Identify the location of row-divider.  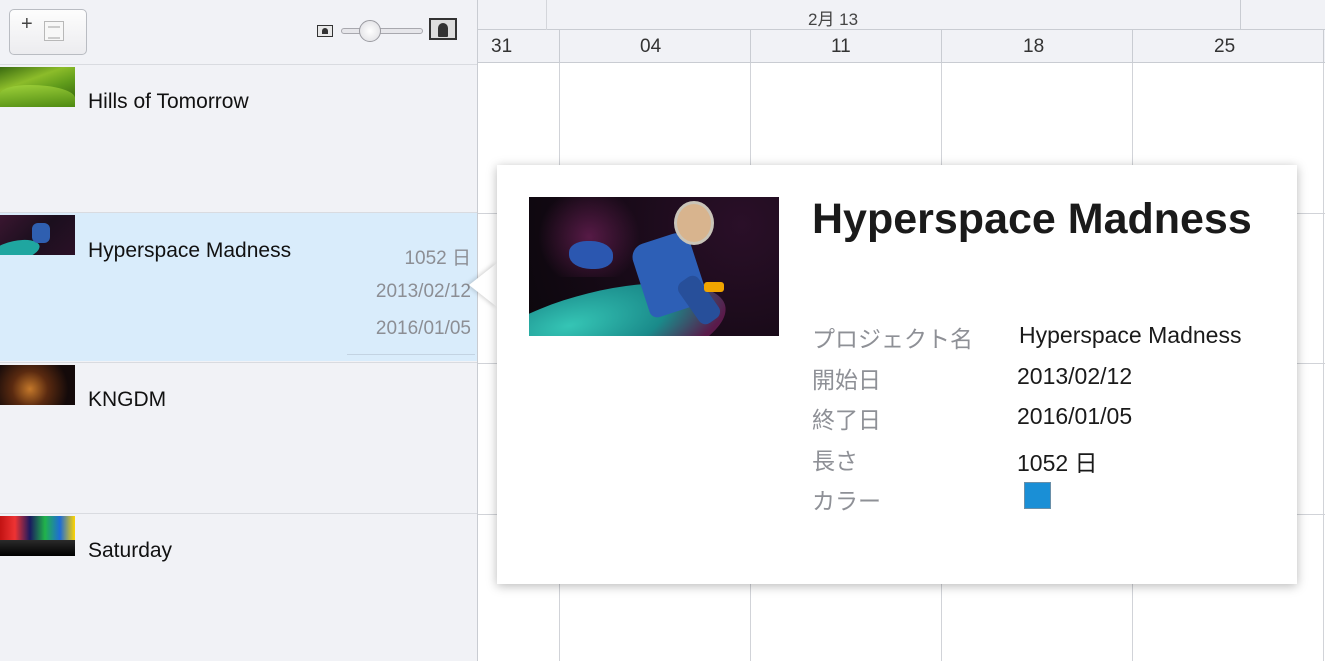
(411, 354).